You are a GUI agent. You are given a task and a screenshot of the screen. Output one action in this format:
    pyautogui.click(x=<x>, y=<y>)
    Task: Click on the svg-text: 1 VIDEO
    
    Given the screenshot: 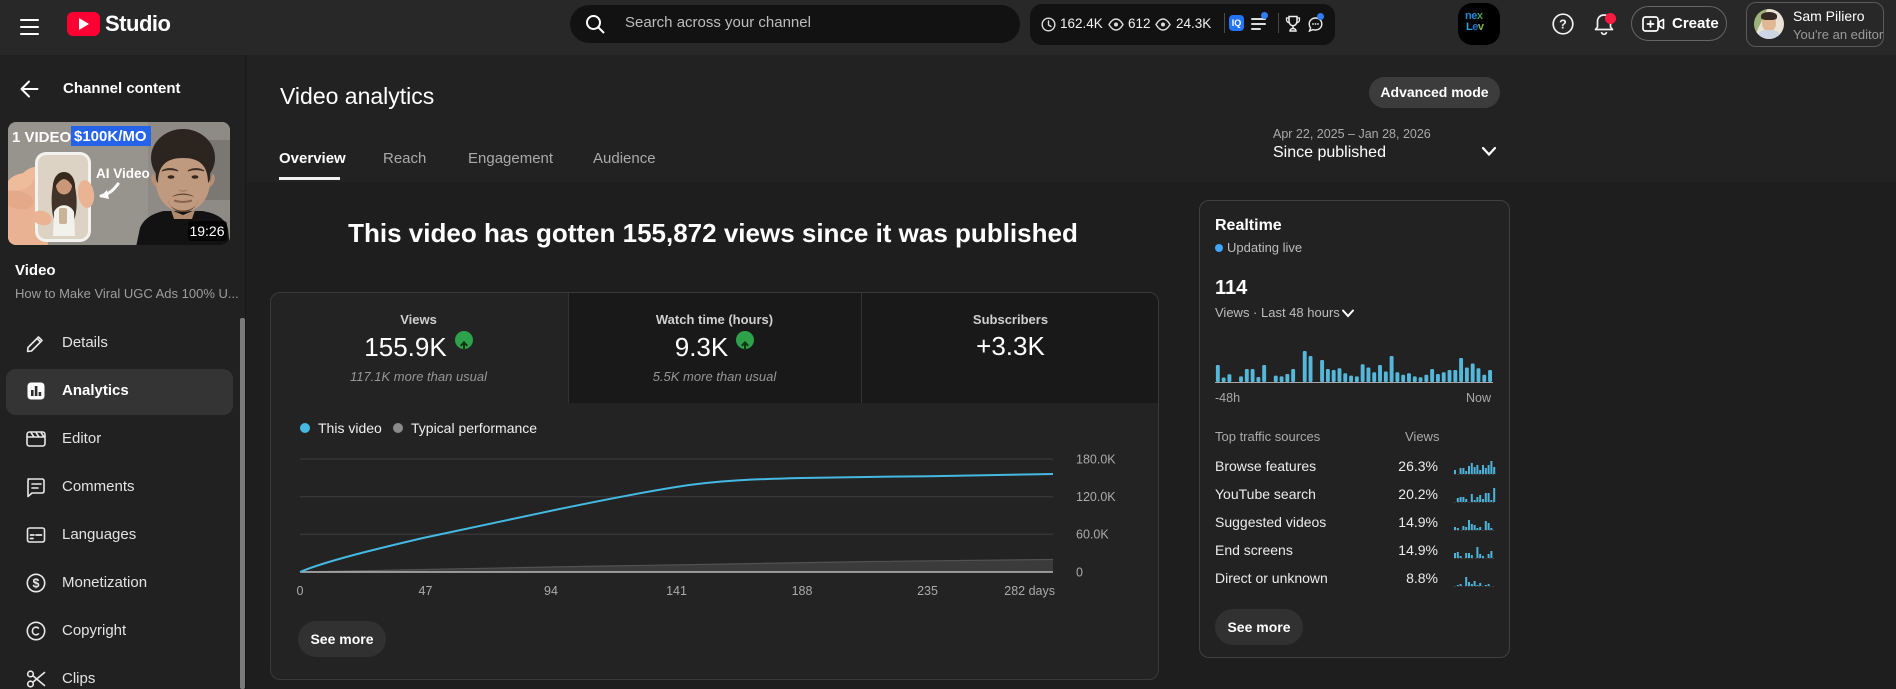 What is the action you would take?
    pyautogui.click(x=42, y=137)
    